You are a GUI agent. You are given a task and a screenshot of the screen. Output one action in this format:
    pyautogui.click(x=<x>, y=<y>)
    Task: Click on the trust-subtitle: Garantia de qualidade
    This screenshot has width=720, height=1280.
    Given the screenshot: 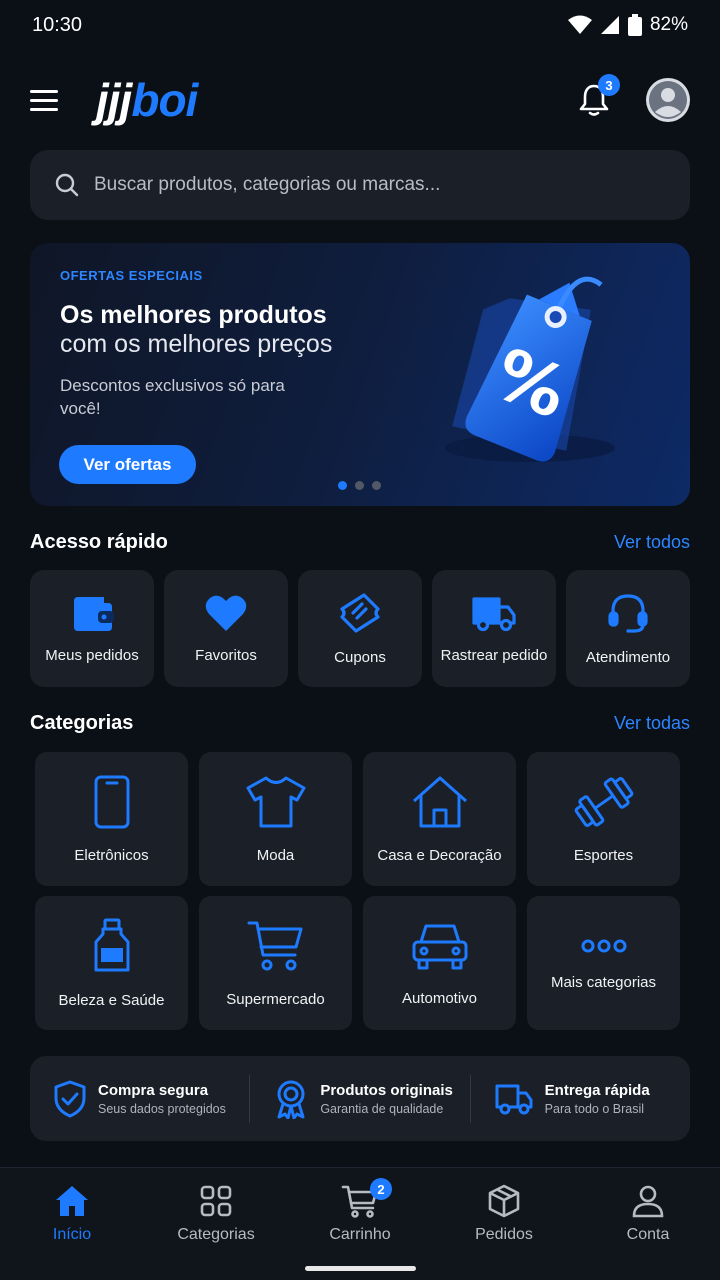 What is the action you would take?
    pyautogui.click(x=382, y=1108)
    